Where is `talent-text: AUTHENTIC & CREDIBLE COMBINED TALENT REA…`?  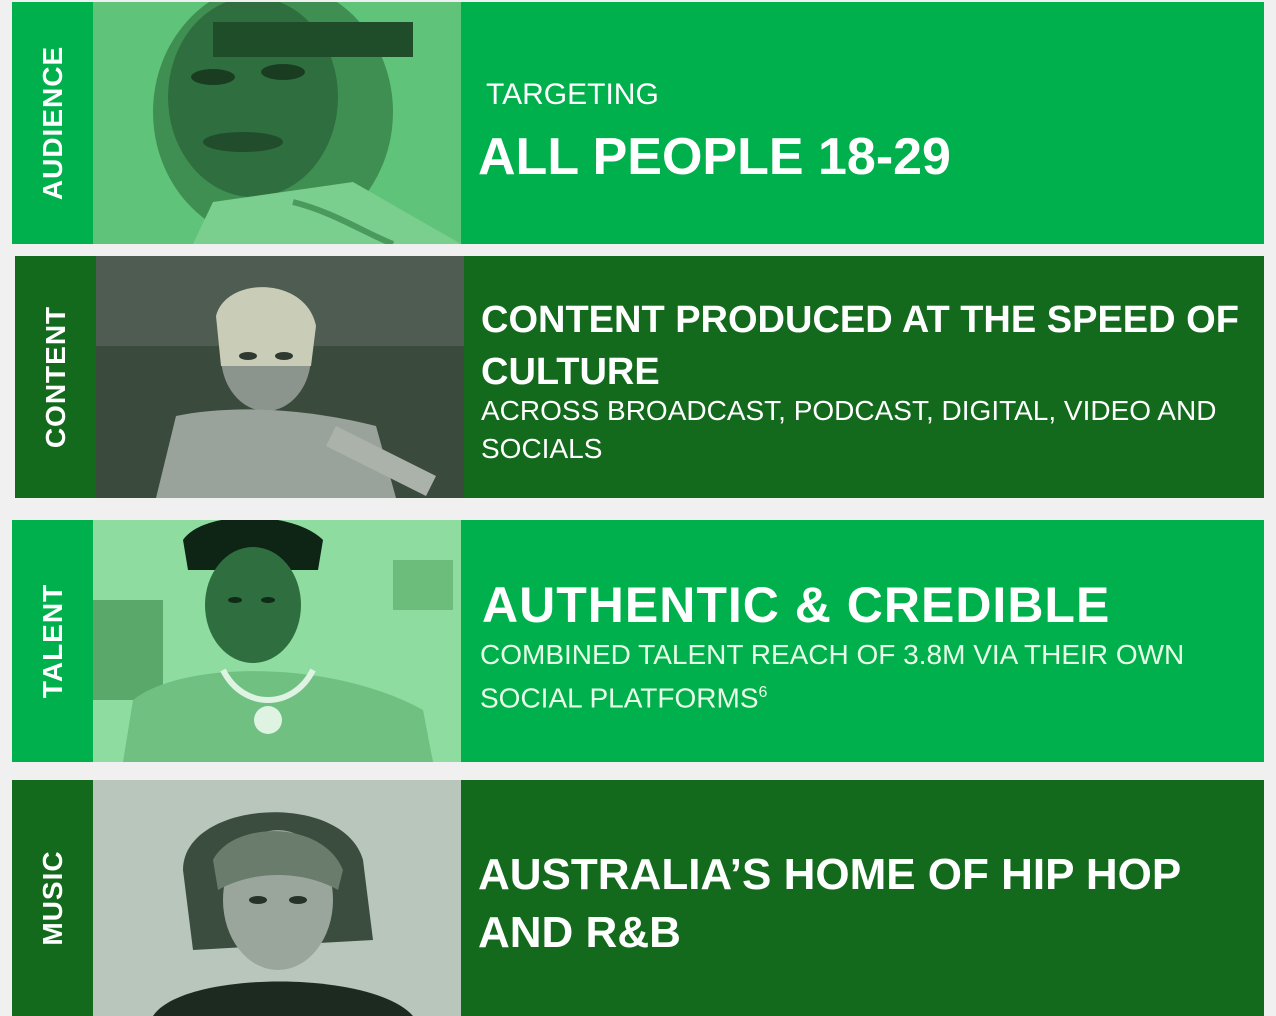 talent-text: AUTHENTIC & CREDIBLE COMBINED TALENT REA… is located at coordinates (862, 641).